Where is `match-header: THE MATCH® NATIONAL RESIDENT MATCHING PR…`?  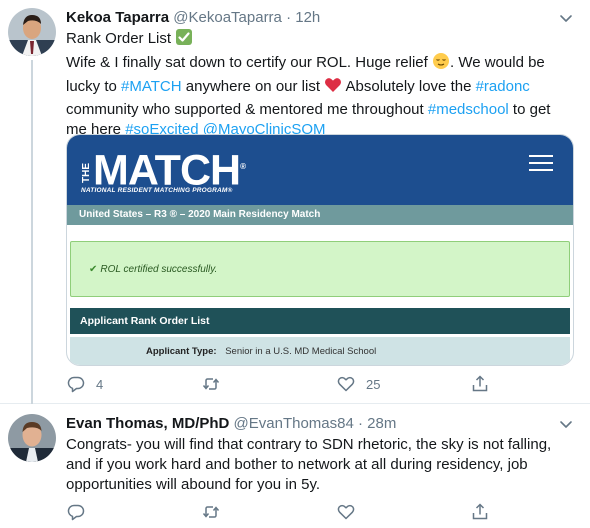
match-header: THE MATCH® NATIONAL RESIDENT MATCHING PR… is located at coordinates (320, 170).